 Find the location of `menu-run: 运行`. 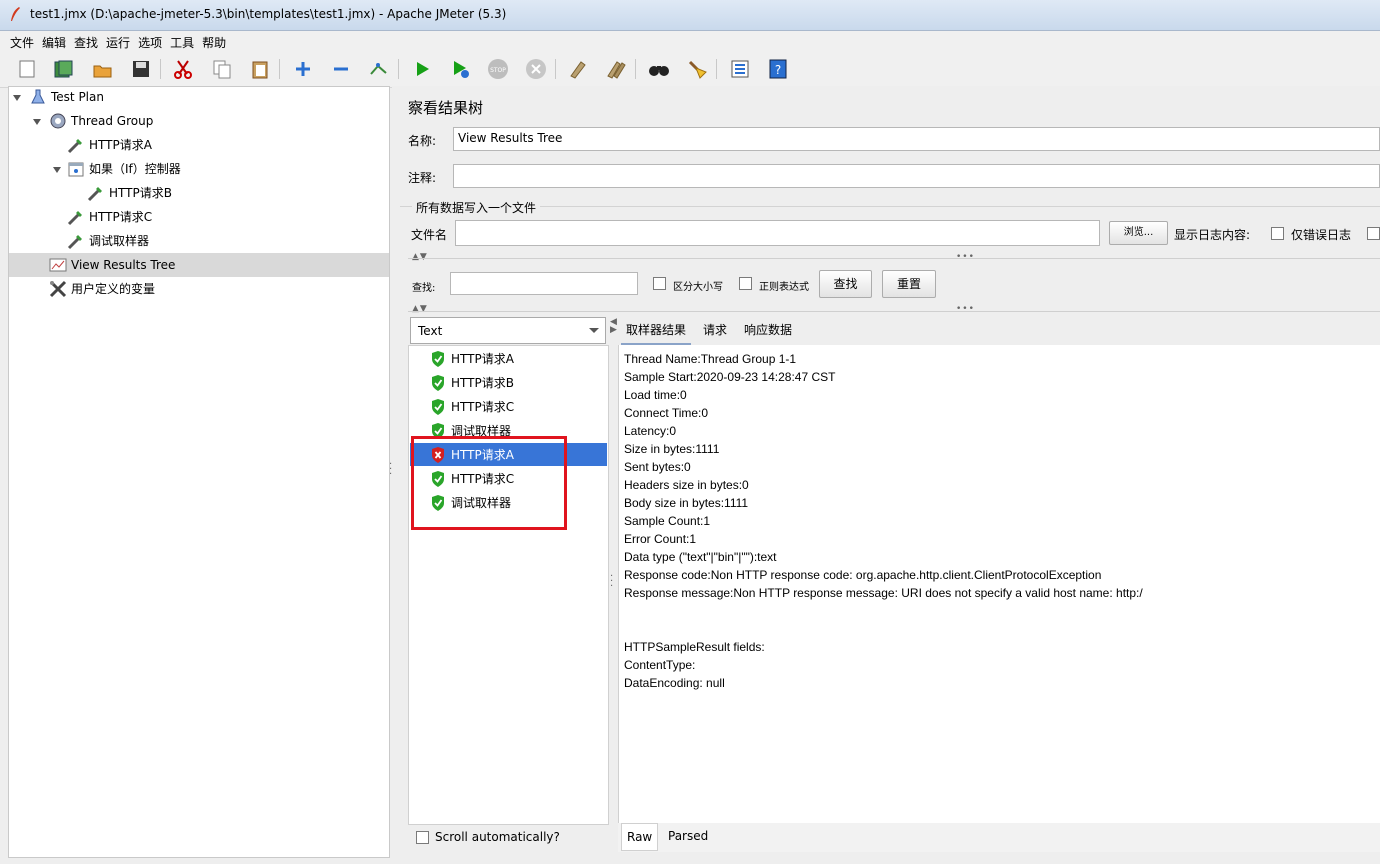

menu-run: 运行 is located at coordinates (118, 41).